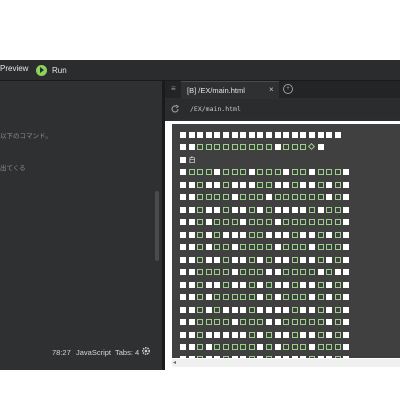 Image resolution: width=400 pixels, height=400 pixels. What do you see at coordinates (216, 90) in the screenshot?
I see `tab-title: [B] /EX/main.html` at bounding box center [216, 90].